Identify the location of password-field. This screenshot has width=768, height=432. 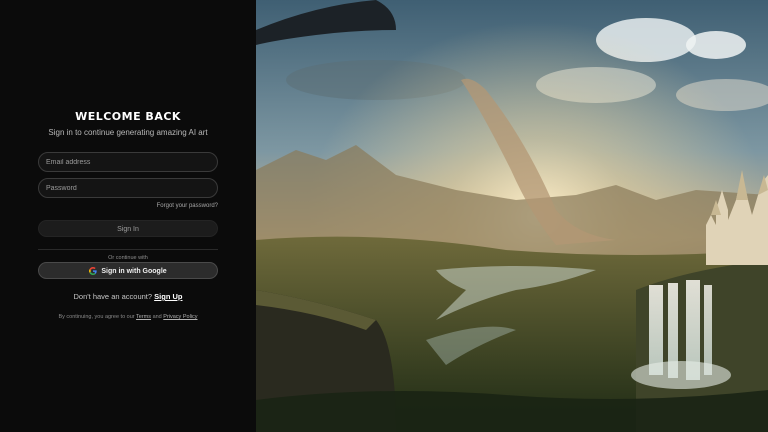
(128, 188).